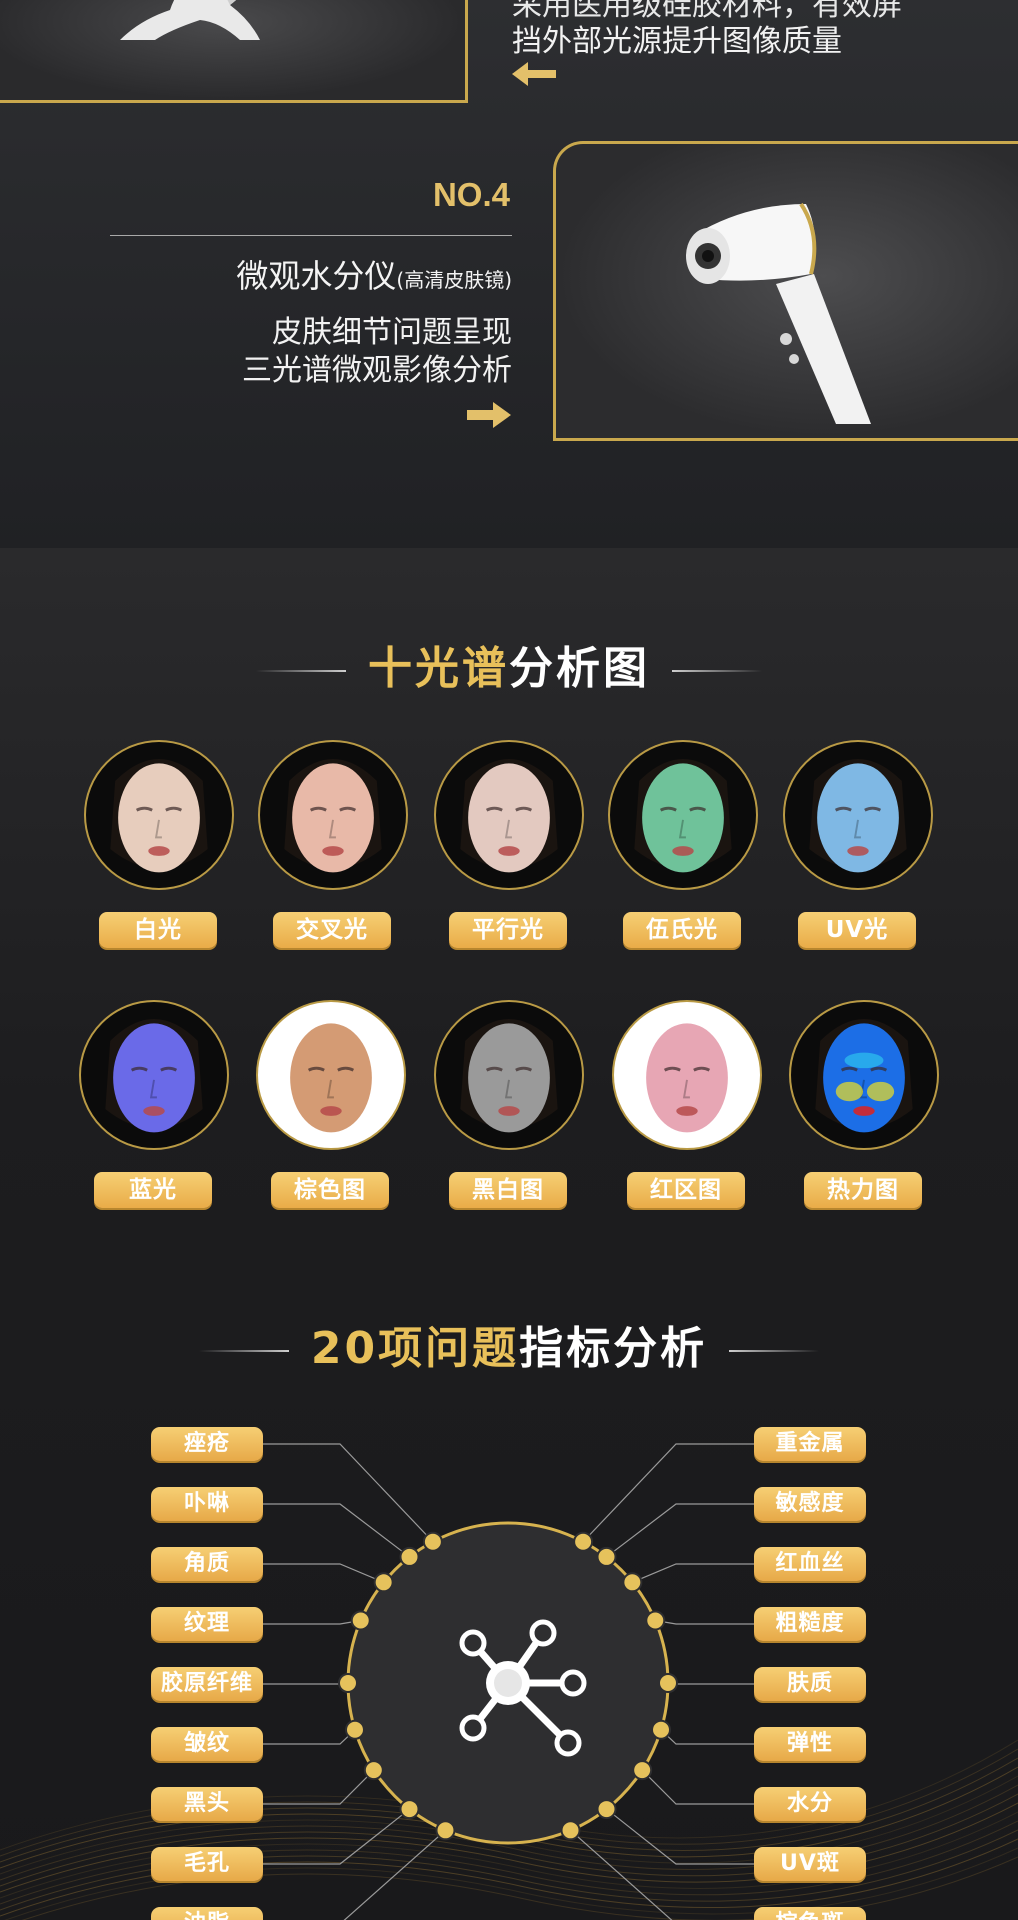 The width and height of the screenshot is (1018, 1920). I want to click on indicator-tag: 红血丝, so click(810, 1564).